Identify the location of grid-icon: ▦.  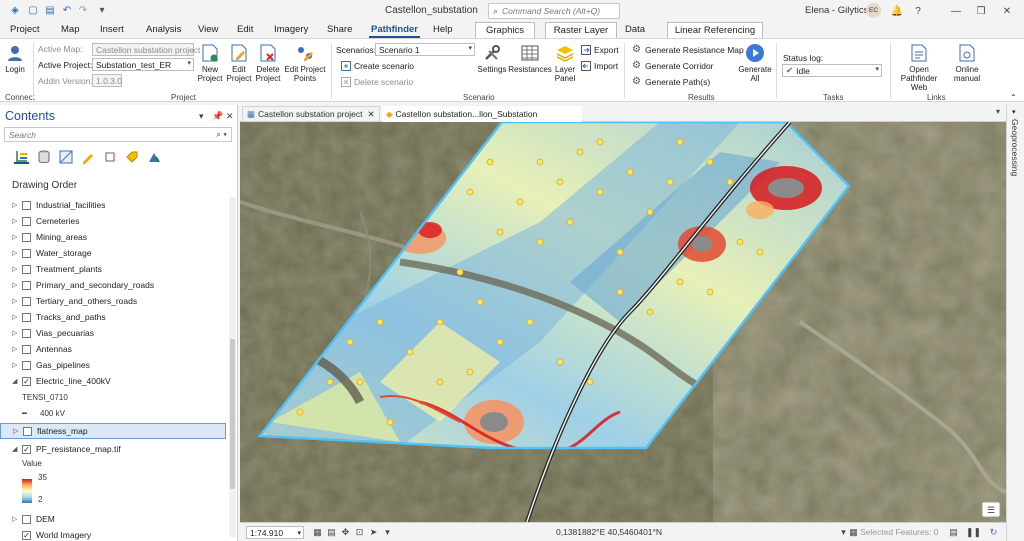
(317, 532).